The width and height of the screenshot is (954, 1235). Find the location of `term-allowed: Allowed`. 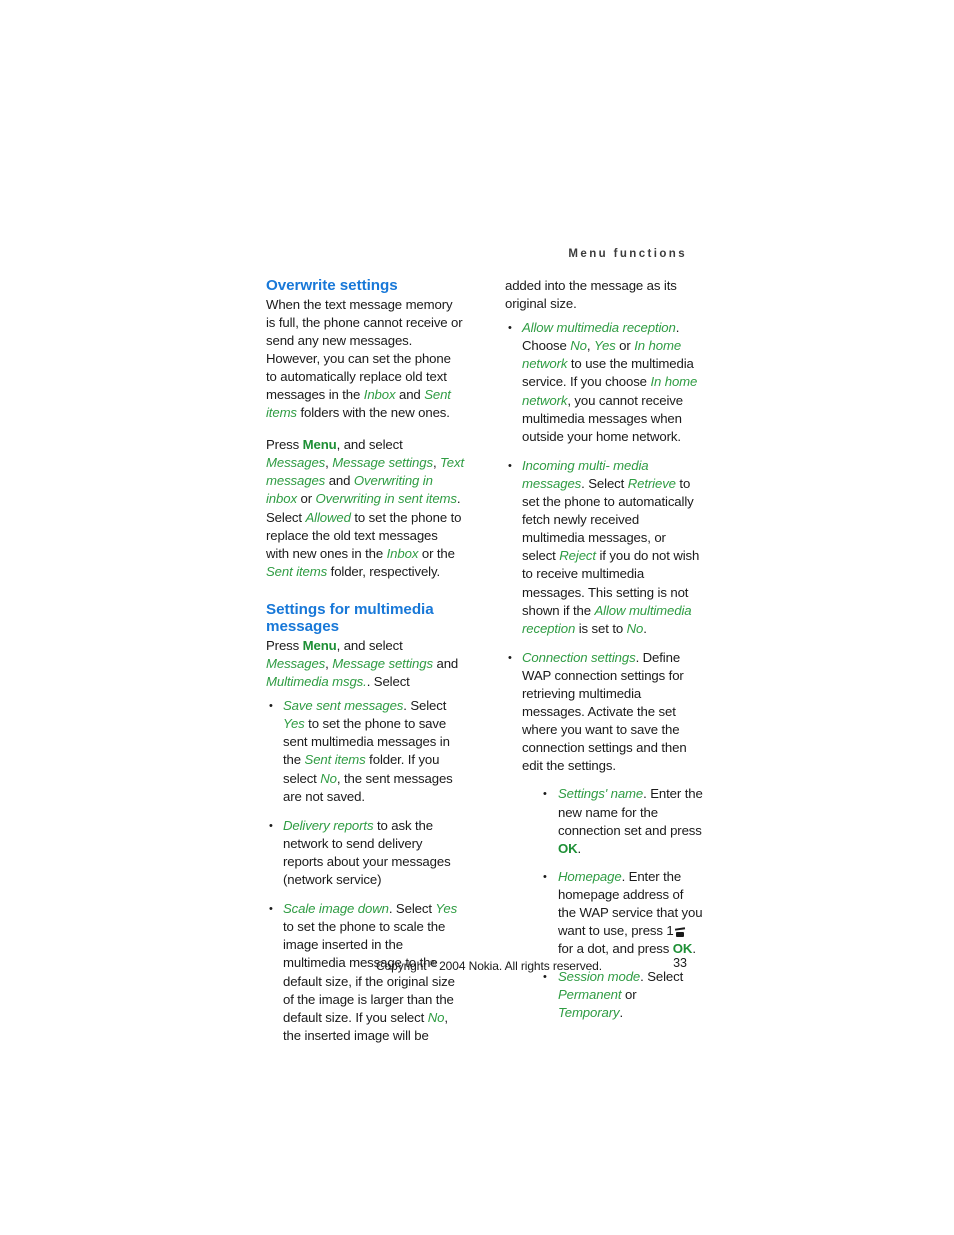

term-allowed: Allowed is located at coordinates (328, 517).